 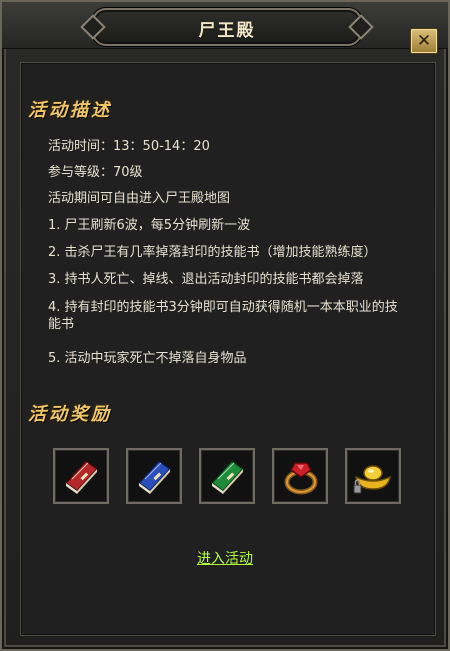 I want to click on rule-3: 3. 持书人死亡、掉线、退出活动封印的技能书都会掉落, so click(x=206, y=279).